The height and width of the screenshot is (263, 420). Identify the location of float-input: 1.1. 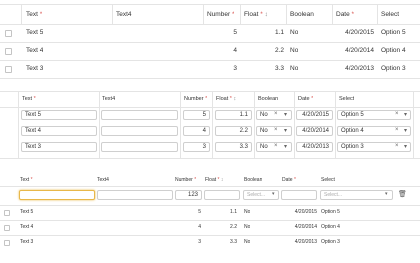
(233, 115).